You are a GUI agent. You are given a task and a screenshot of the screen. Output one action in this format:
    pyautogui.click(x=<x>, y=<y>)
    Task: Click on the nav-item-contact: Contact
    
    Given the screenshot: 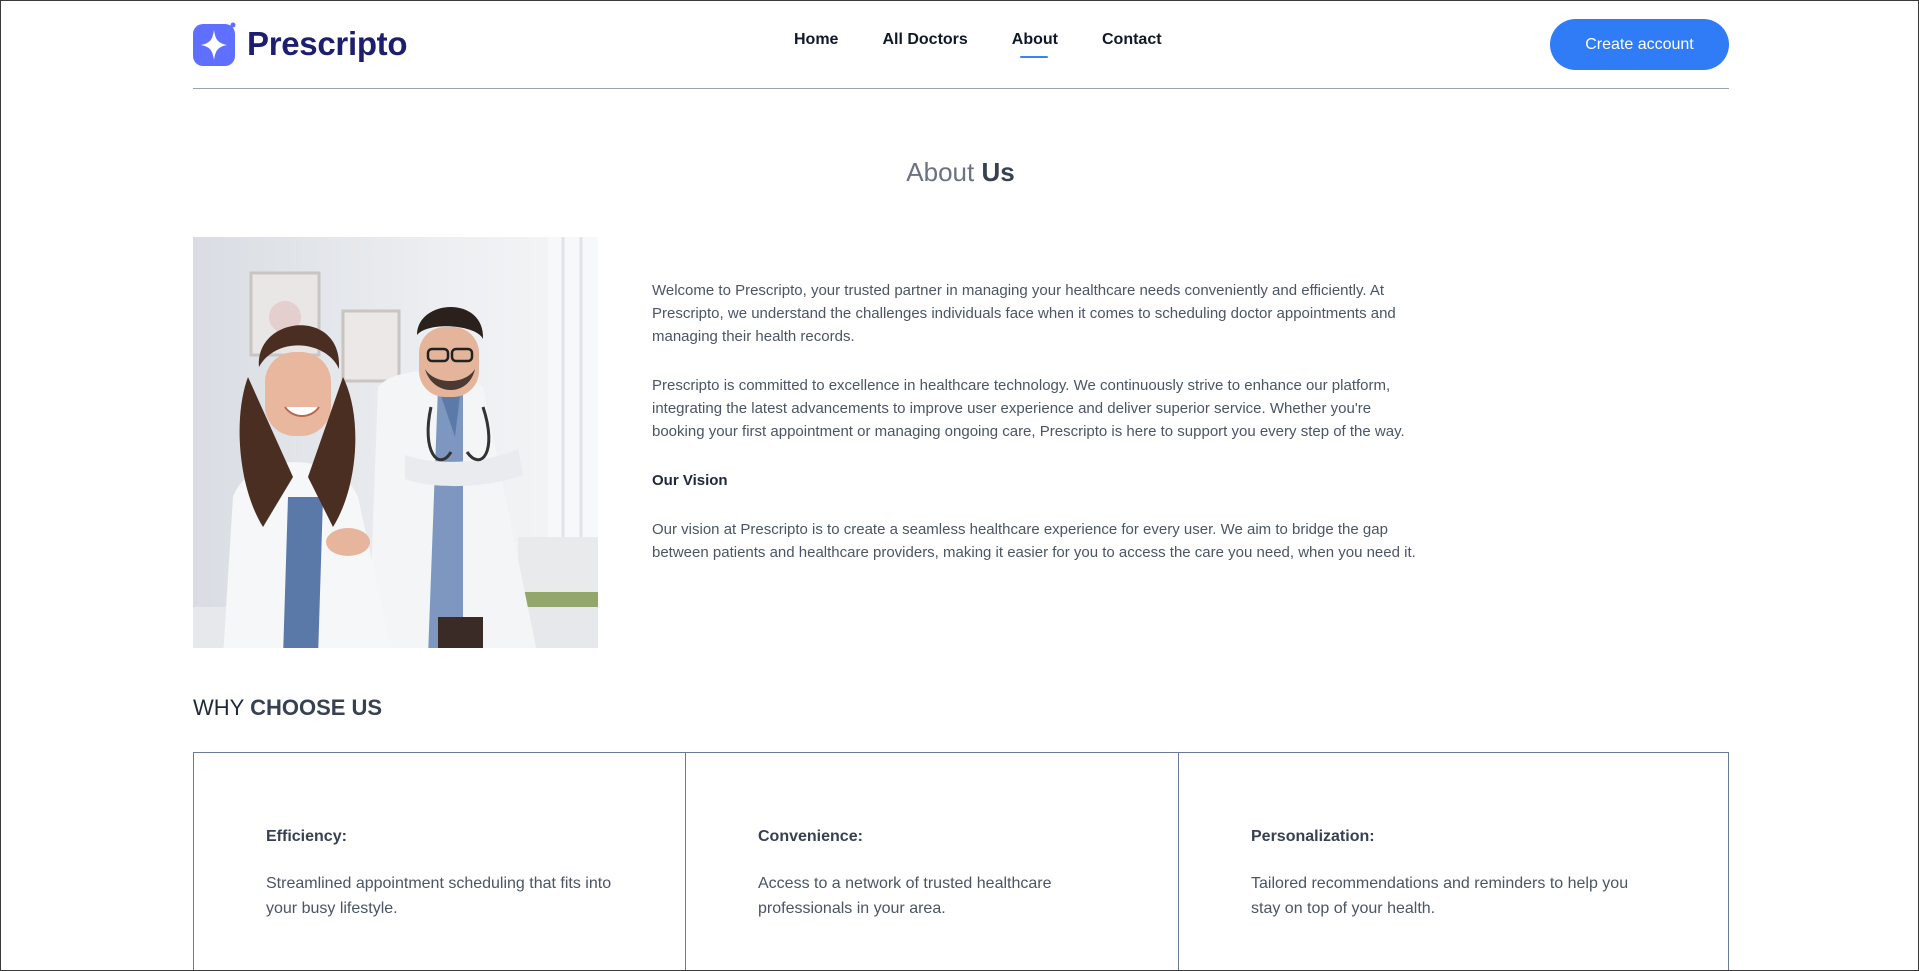 What is the action you would take?
    pyautogui.click(x=1132, y=40)
    